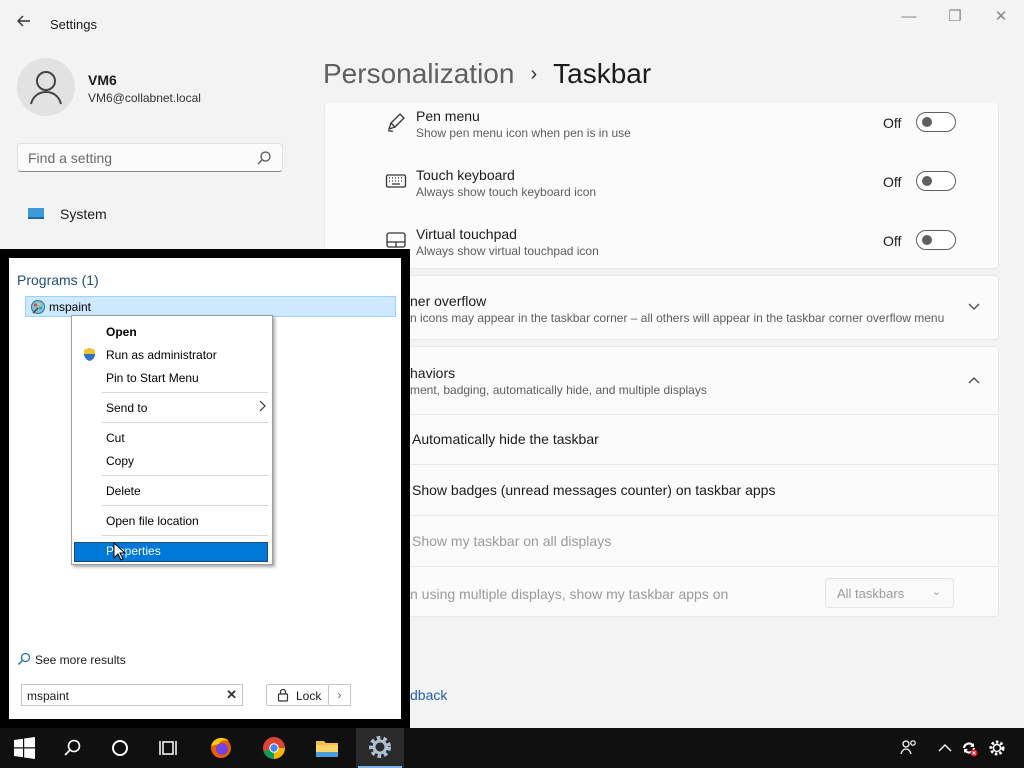 The image size is (1024, 768). What do you see at coordinates (70, 158) in the screenshot?
I see `search-placeholder: Find a setting` at bounding box center [70, 158].